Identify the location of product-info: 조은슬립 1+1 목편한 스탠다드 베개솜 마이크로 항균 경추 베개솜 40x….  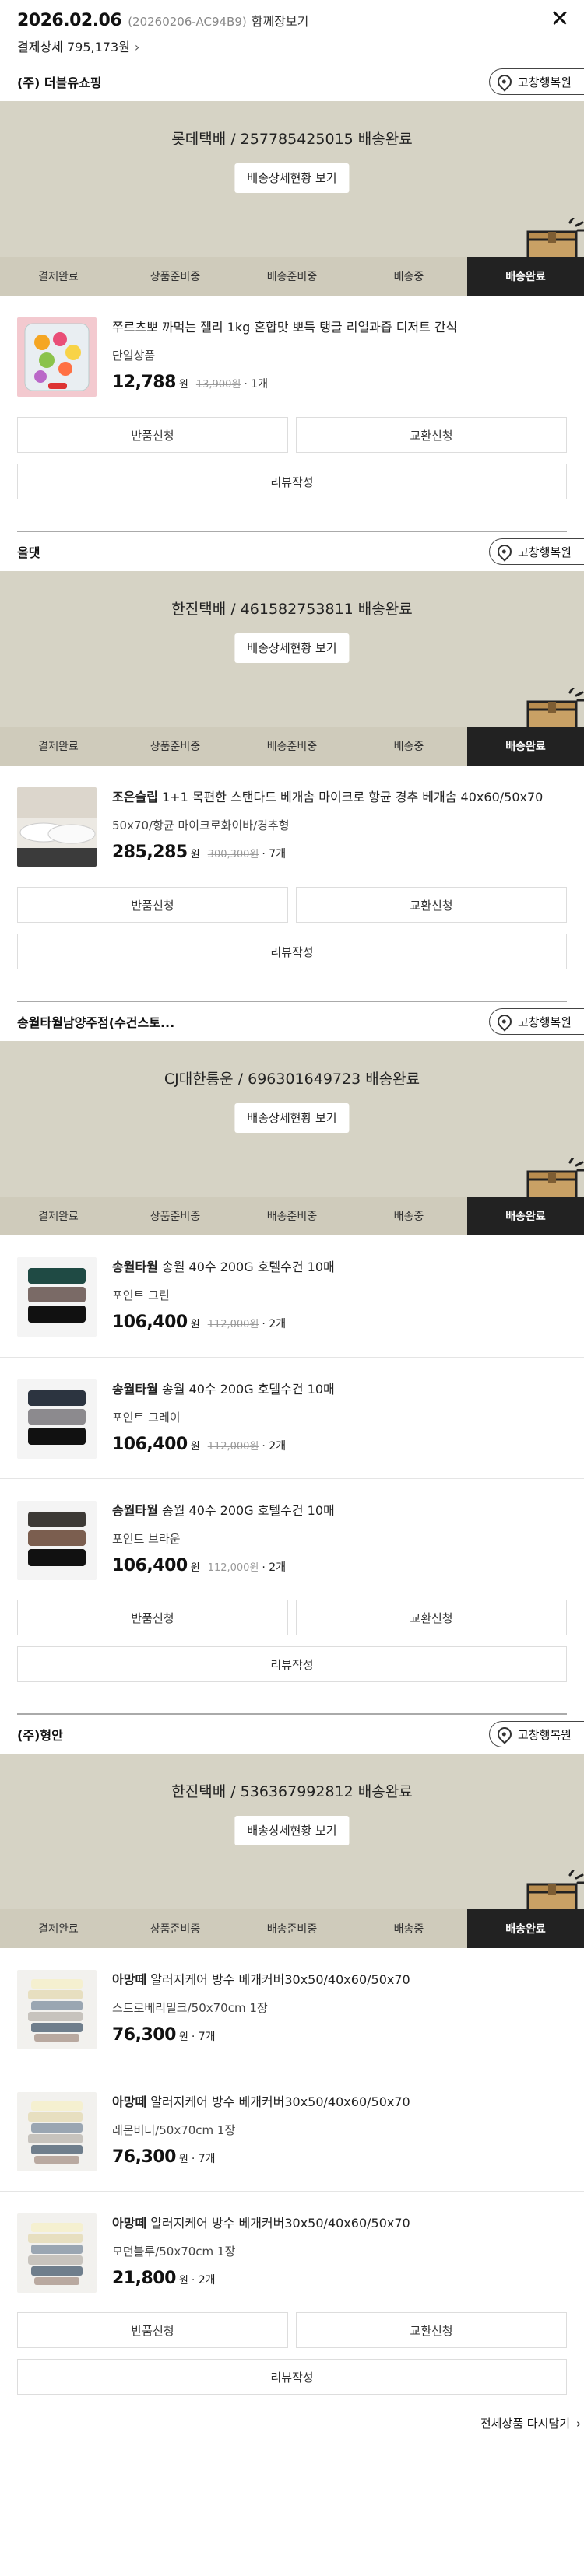
(339, 837).